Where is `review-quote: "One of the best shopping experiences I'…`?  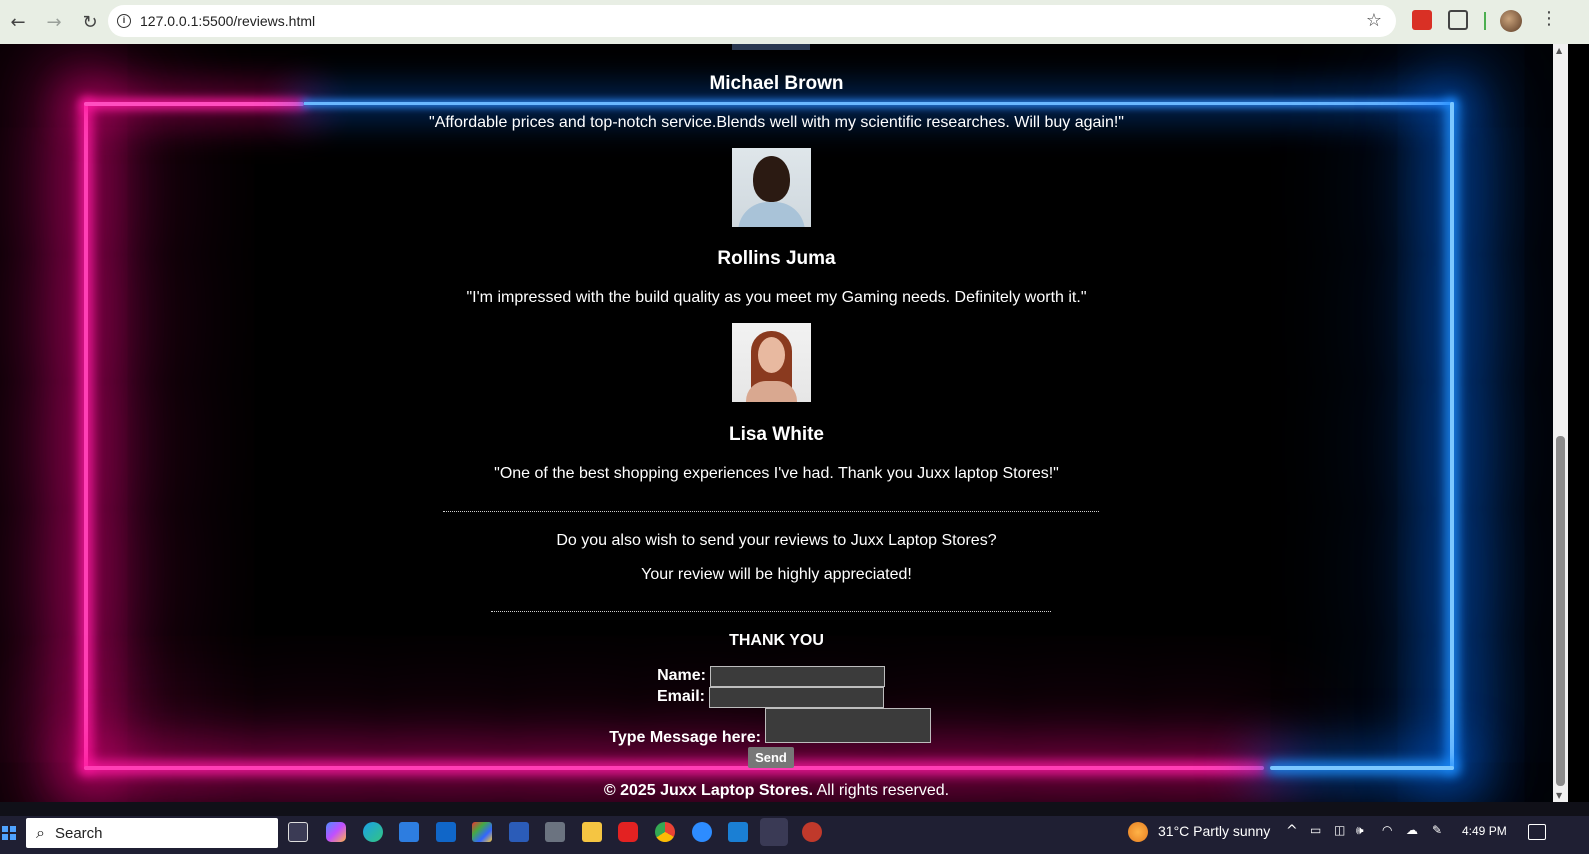
review-quote: "One of the best shopping experiences I'… is located at coordinates (776, 473).